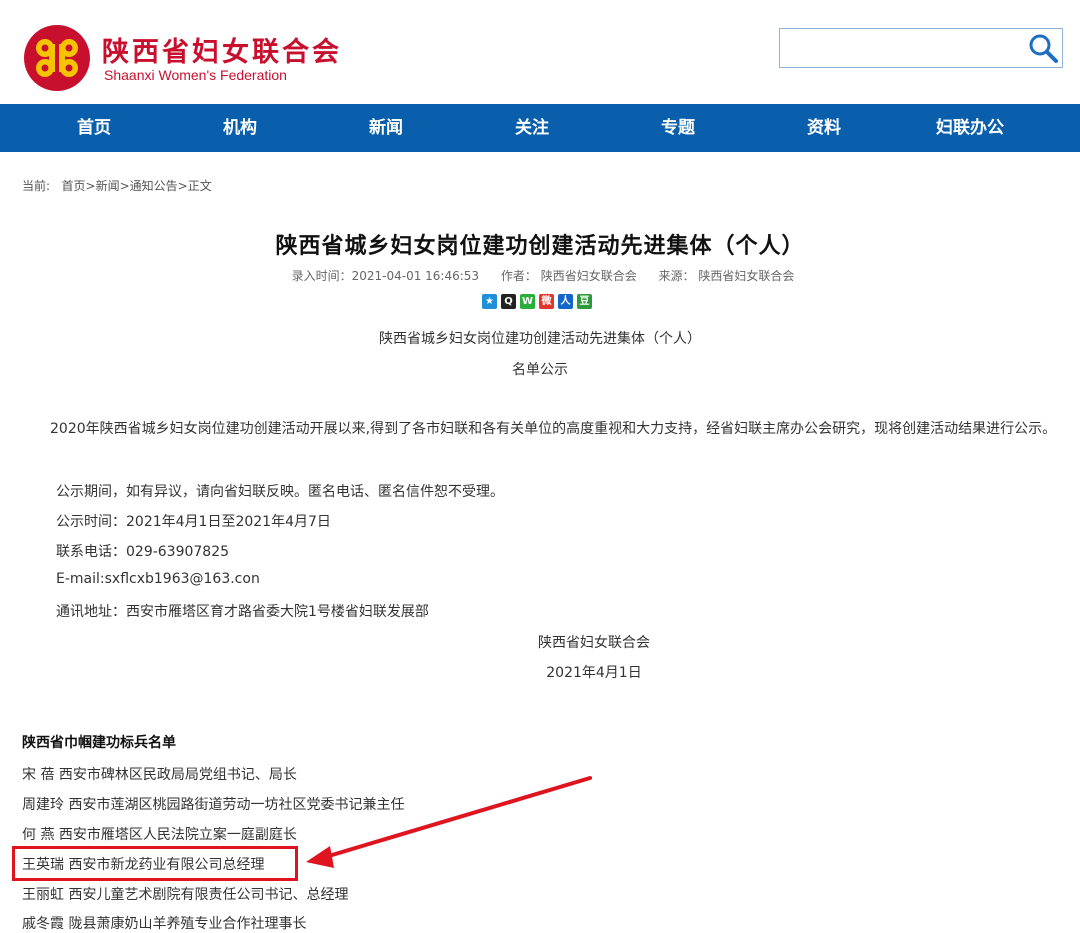 The height and width of the screenshot is (933, 1080). I want to click on list-item: 戚冬霞 陇县萧康奶山羊养殖专业合作社理事长, so click(164, 924).